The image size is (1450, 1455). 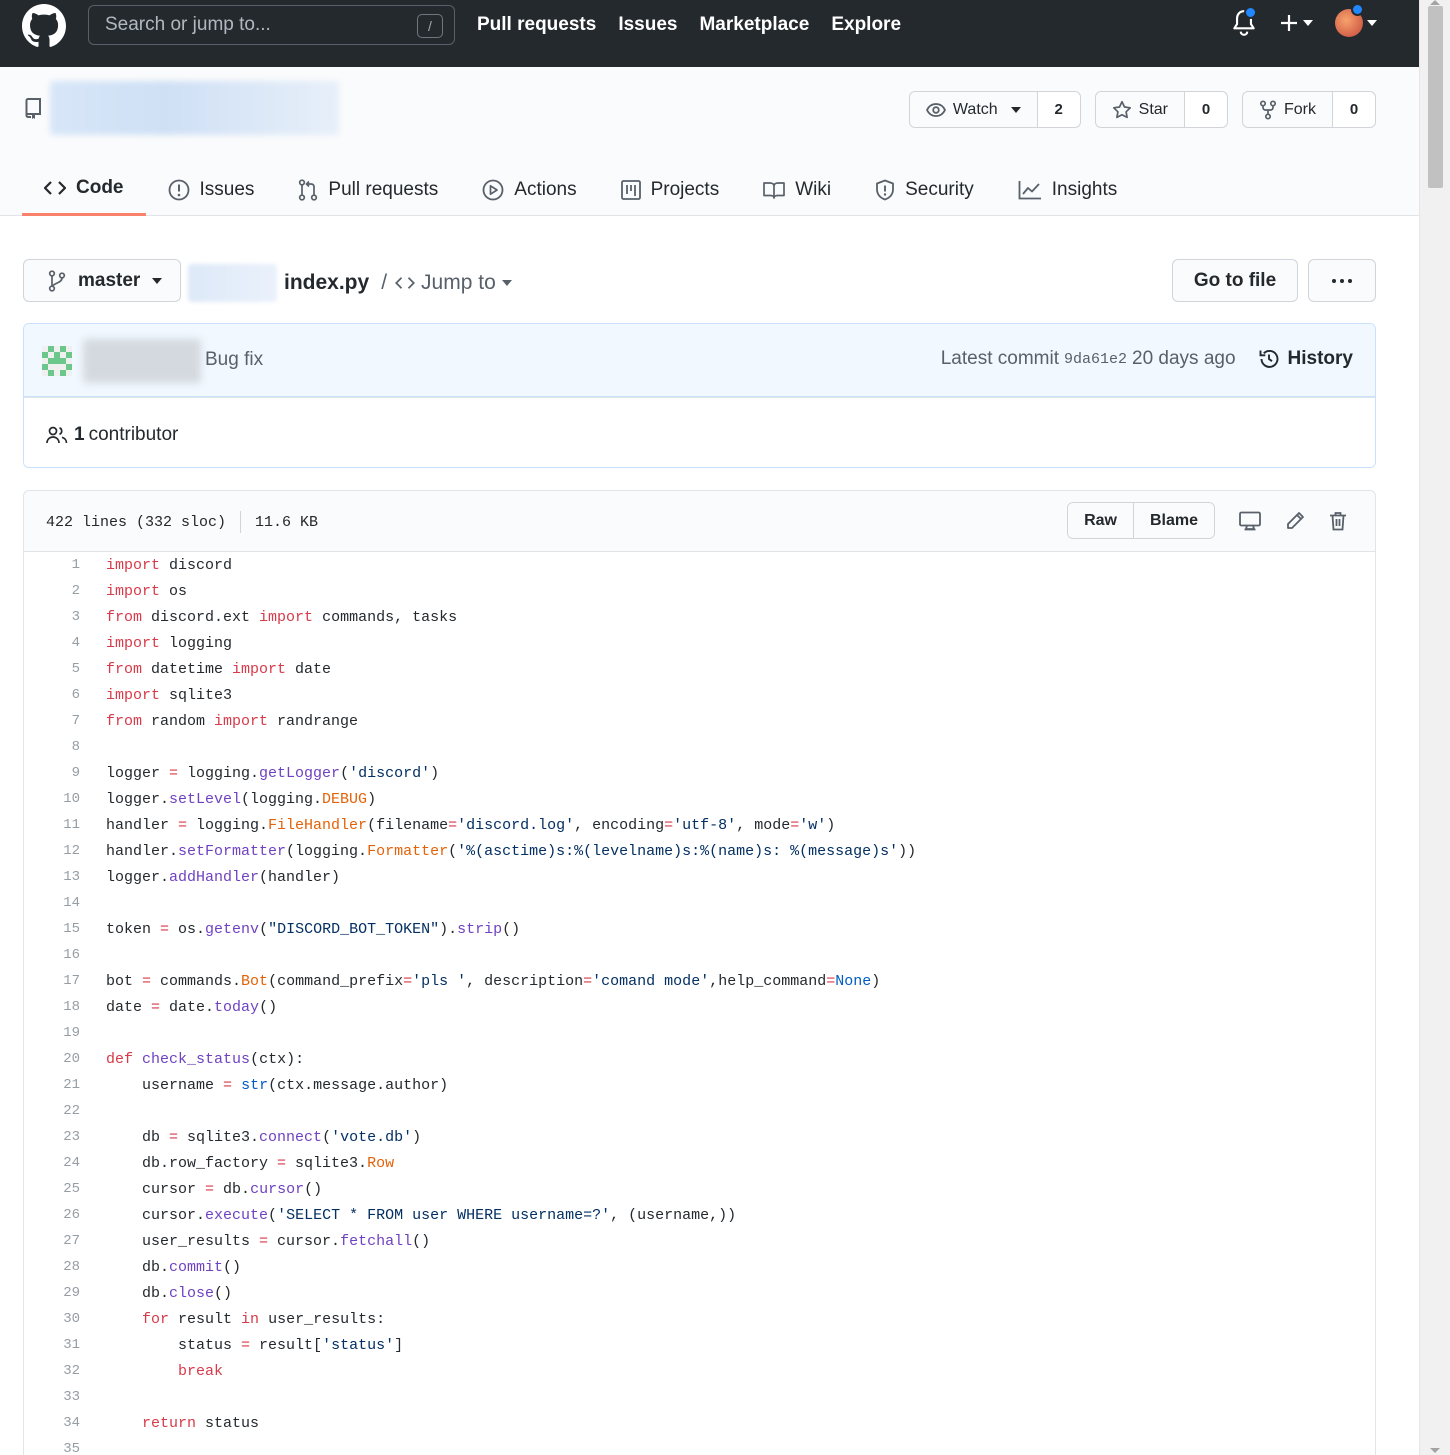 What do you see at coordinates (52, 695) in the screenshot?
I see `line-number: 6` at bounding box center [52, 695].